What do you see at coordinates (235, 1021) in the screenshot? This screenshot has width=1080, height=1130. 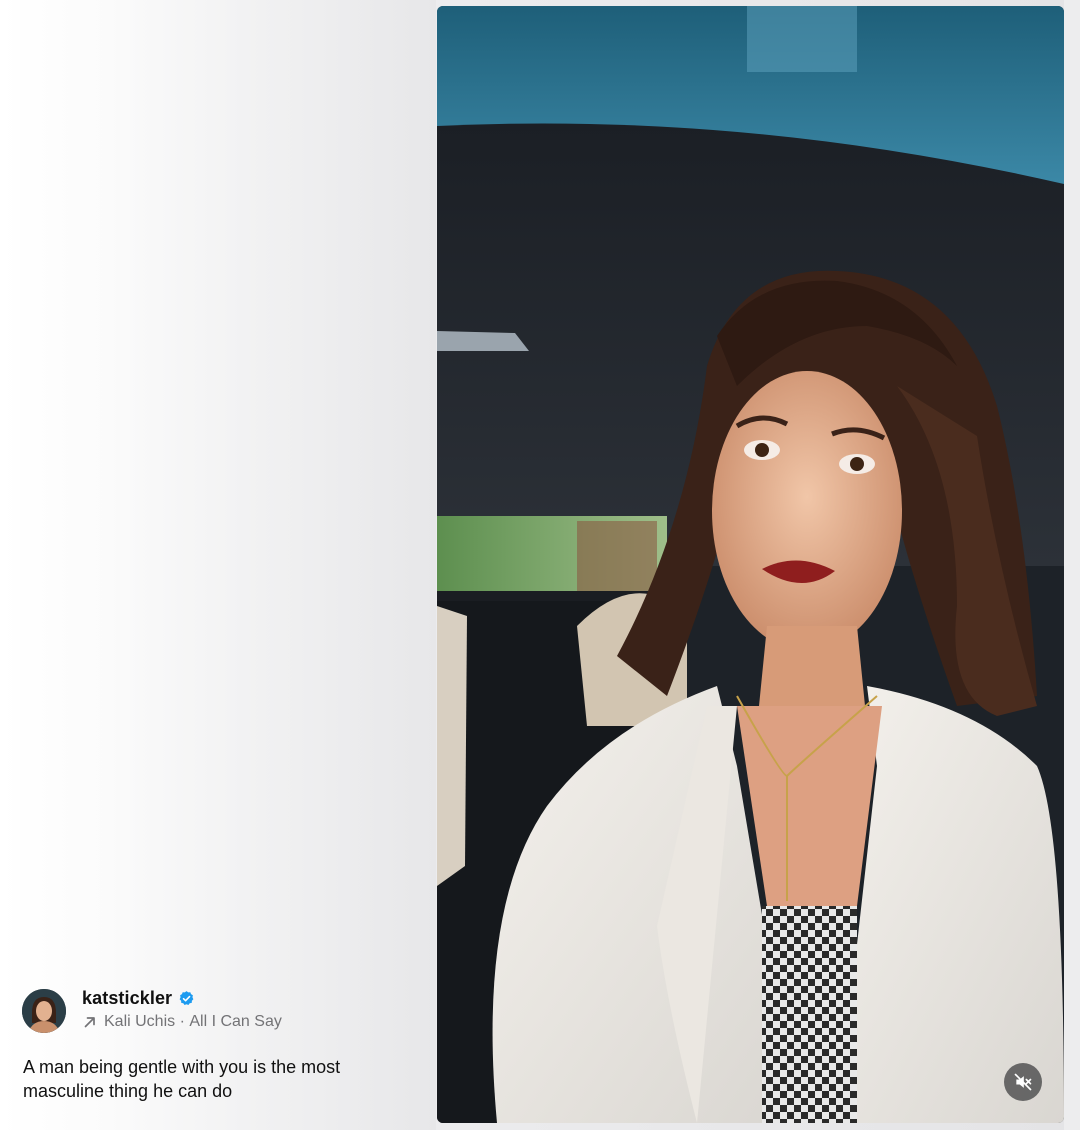 I see `audio-title: All I Can Say` at bounding box center [235, 1021].